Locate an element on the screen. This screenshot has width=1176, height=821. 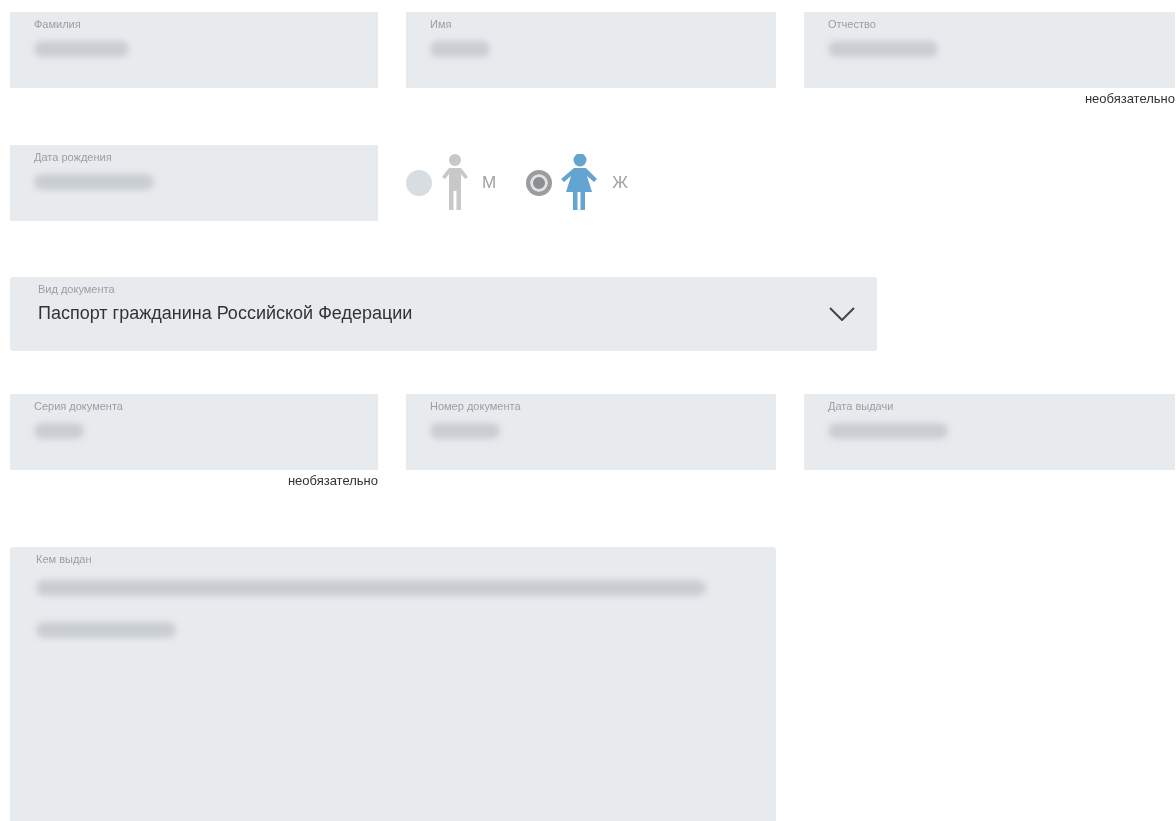
field-label: Номер документа is located at coordinates (475, 406).